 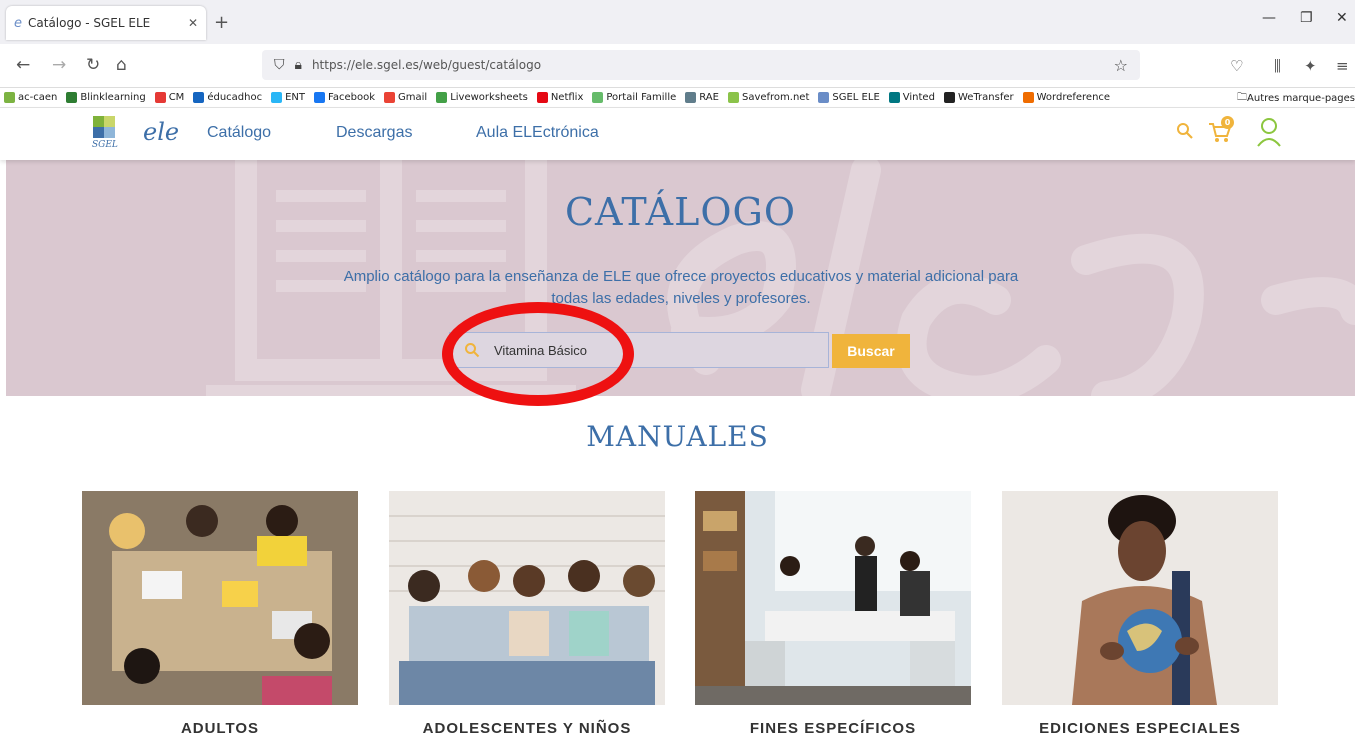 I want to click on card-ediciones-especiales-image, so click(x=1140, y=598).